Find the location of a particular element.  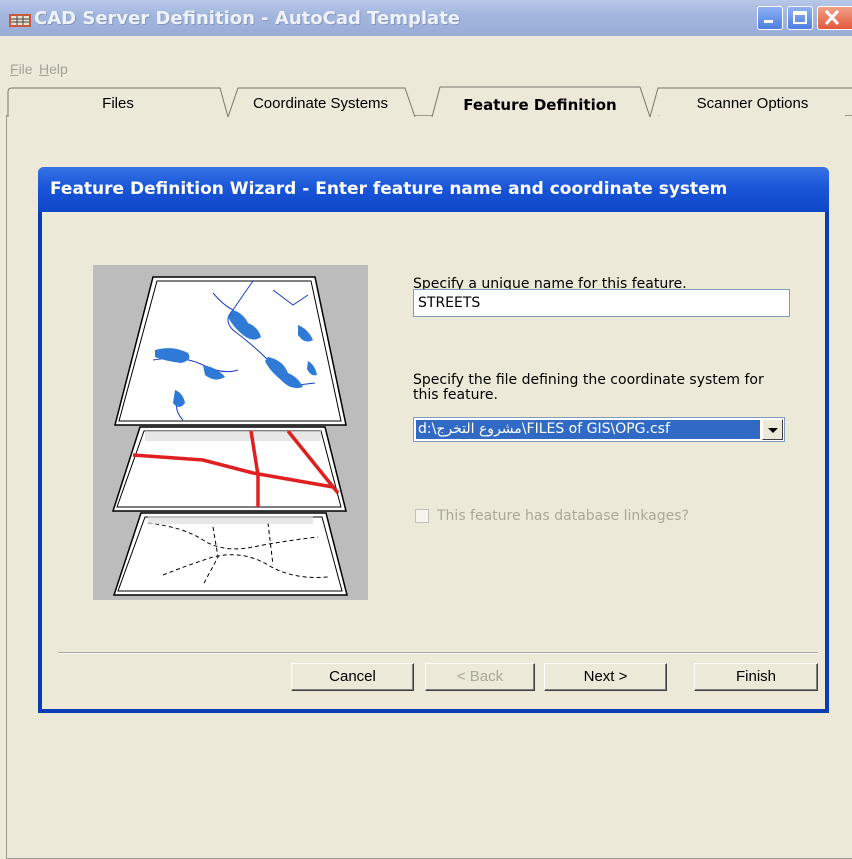

minimize-button is located at coordinates (770, 18).